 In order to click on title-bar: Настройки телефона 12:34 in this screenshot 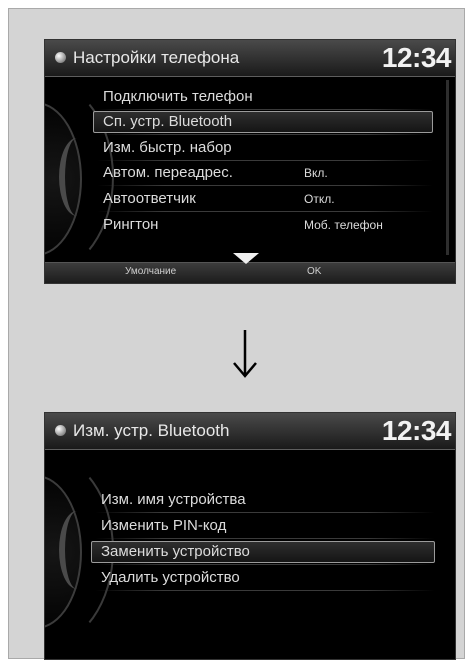, I will do `click(250, 58)`.